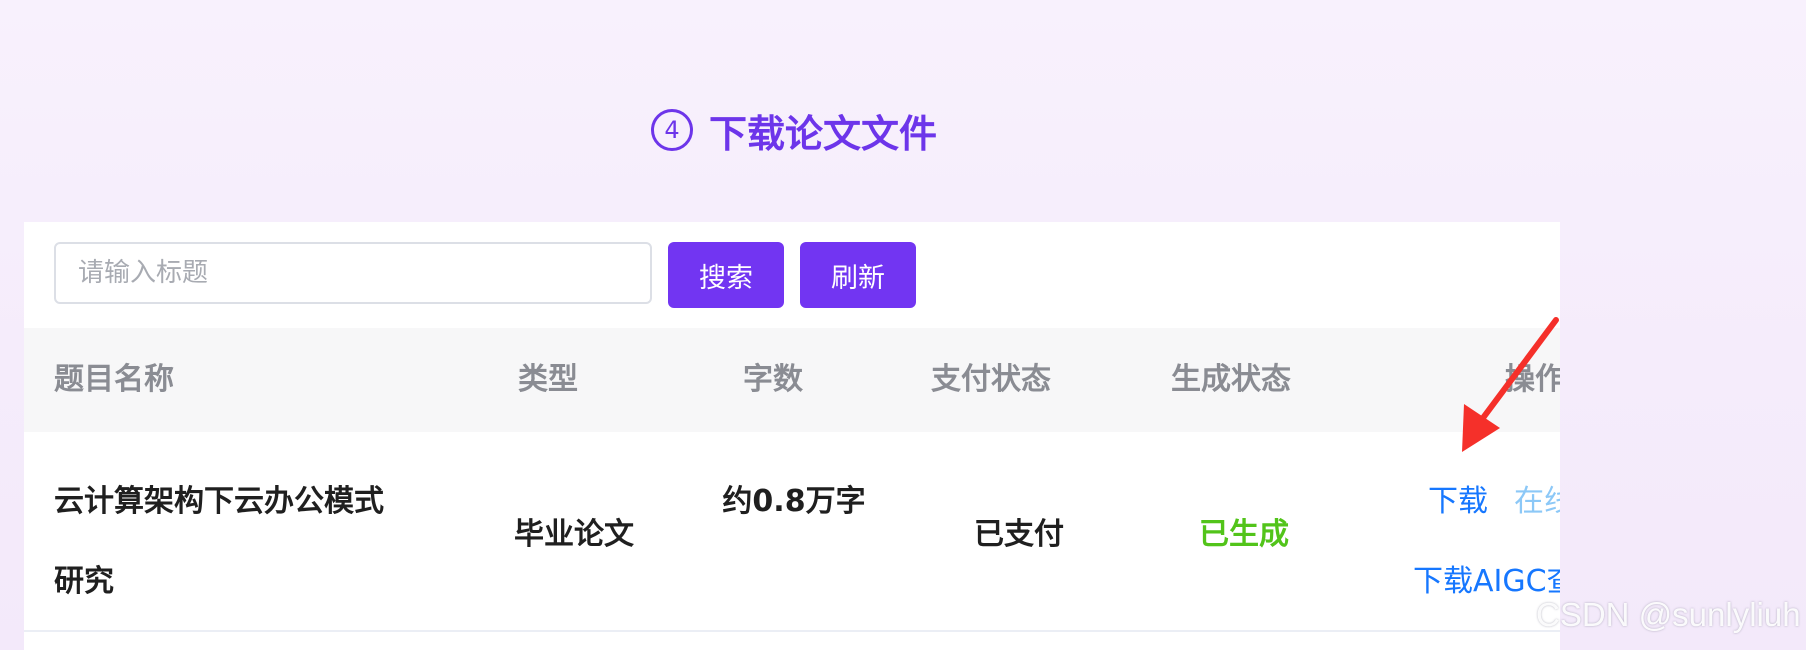 This screenshot has width=1806, height=650. Describe the element at coordinates (991, 379) in the screenshot. I see `column-header-pay-status: 支付状态` at that location.